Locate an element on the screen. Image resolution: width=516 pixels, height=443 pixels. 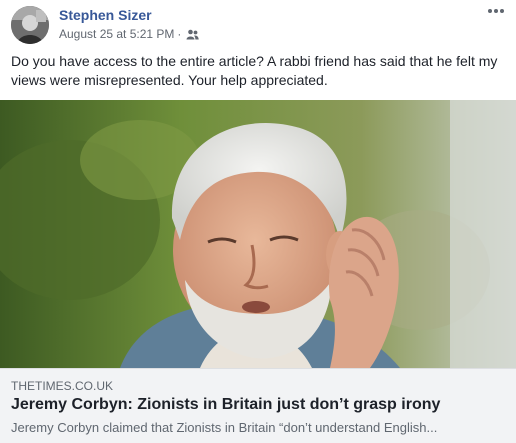
post-header: Stephen Sizer August 25 at 5:21 PM · is located at coordinates (258, 24).